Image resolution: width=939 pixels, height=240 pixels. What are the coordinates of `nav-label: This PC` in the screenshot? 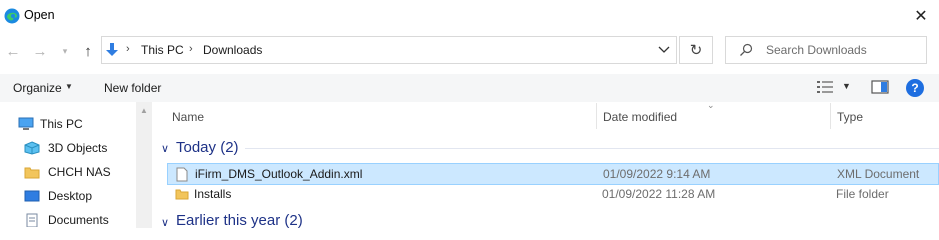 It's located at (61, 124).